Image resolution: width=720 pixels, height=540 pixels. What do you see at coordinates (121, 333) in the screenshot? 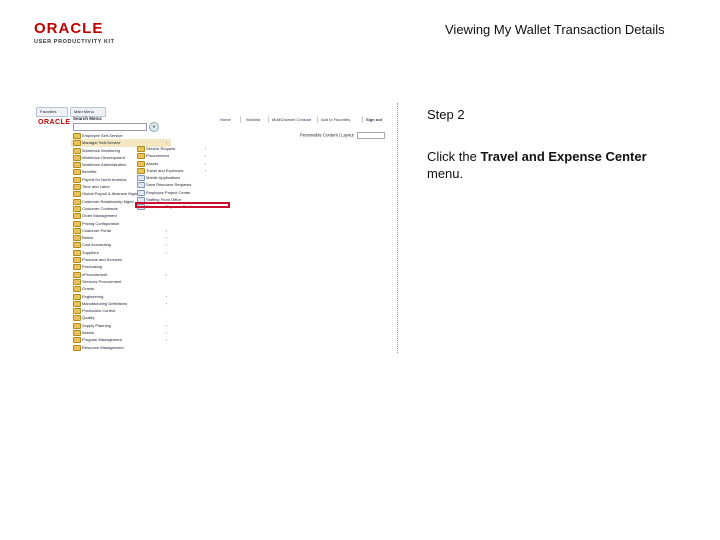
I see `main-menu-item: Assets ›` at bounding box center [121, 333].